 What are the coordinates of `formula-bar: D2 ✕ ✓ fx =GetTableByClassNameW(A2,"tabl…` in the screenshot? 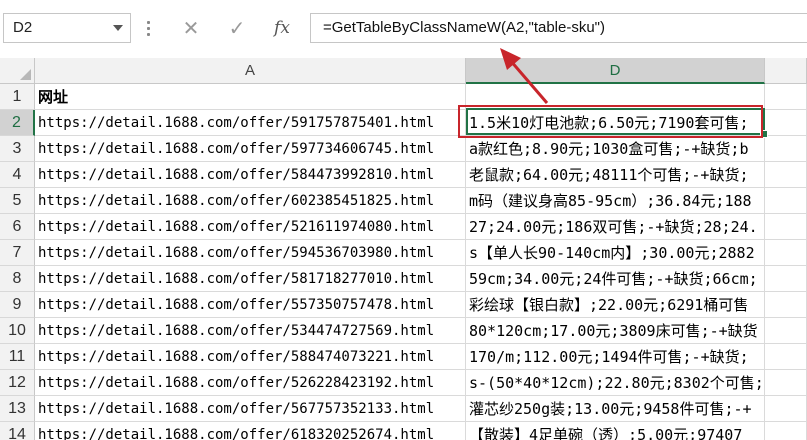 It's located at (403, 28).